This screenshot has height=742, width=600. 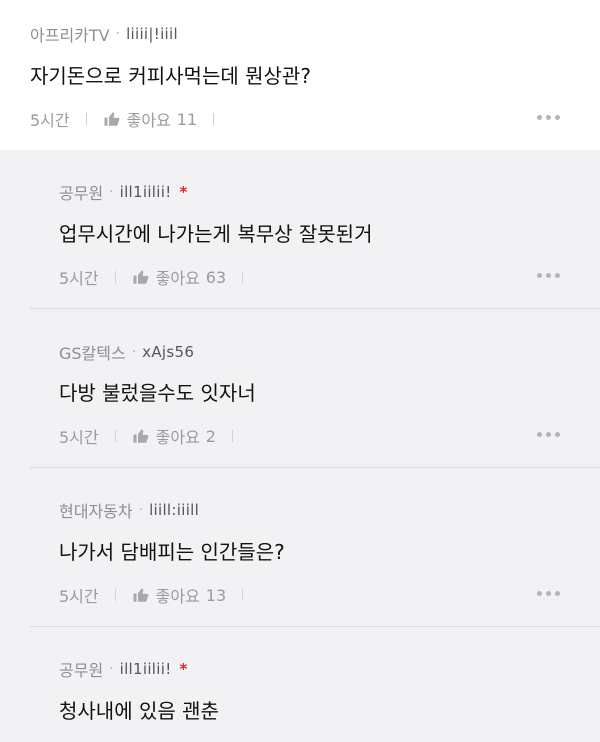 I want to click on like-count: 2, so click(x=210, y=436).